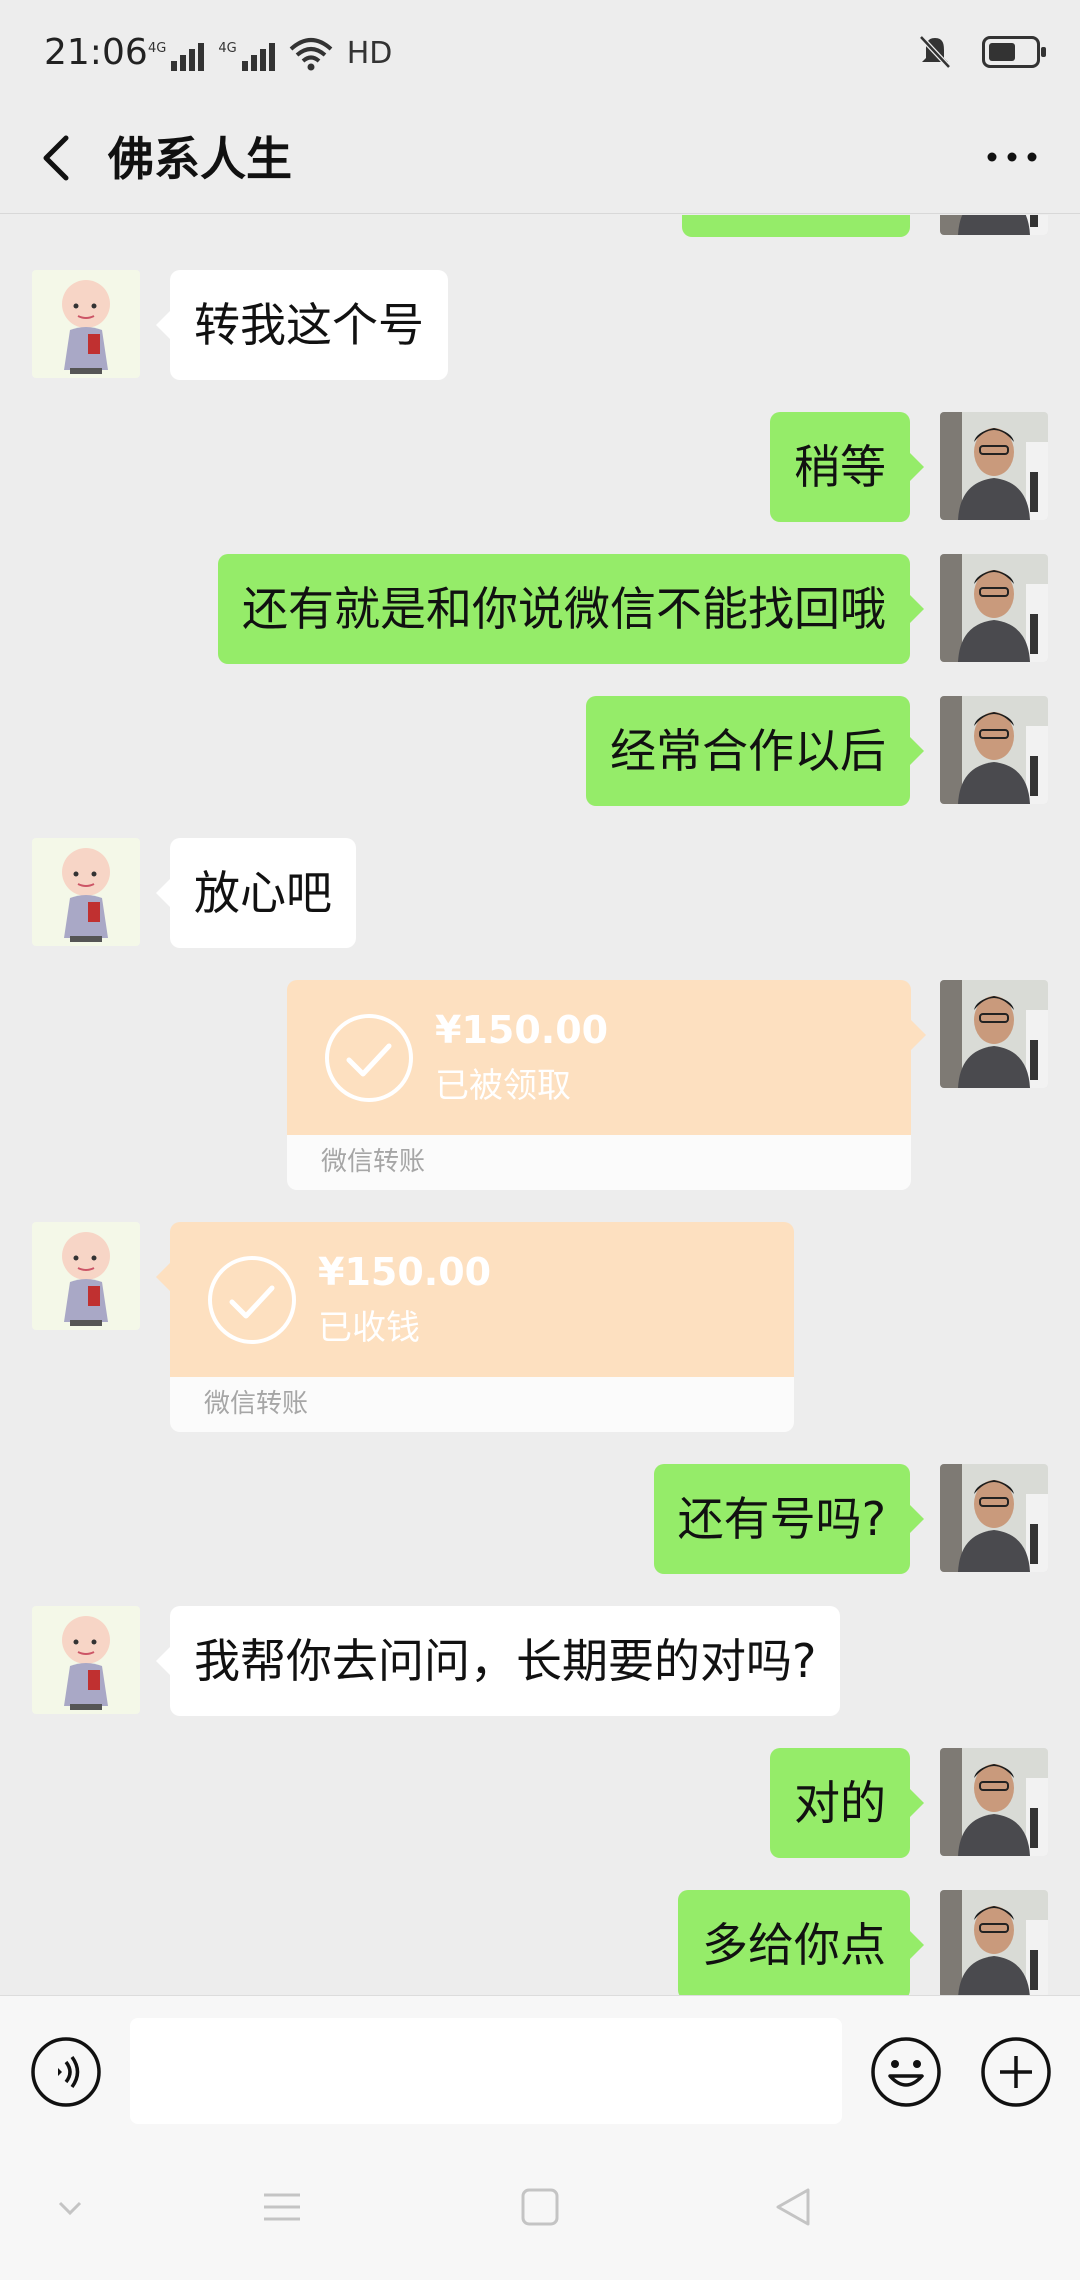 The width and height of the screenshot is (1080, 2280). What do you see at coordinates (66, 2072) in the screenshot?
I see `voice-icon` at bounding box center [66, 2072].